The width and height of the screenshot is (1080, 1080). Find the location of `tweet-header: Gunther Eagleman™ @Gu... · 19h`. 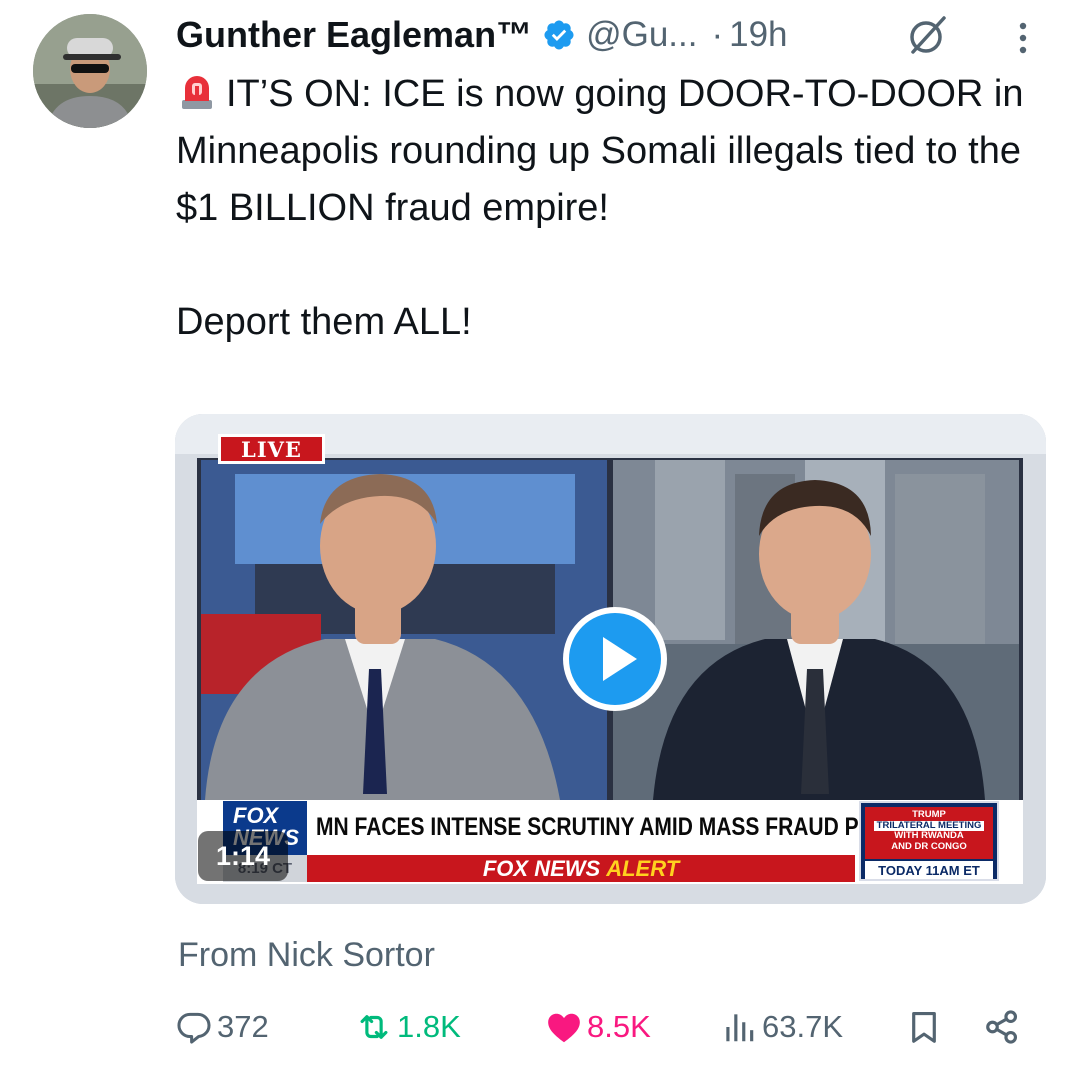

tweet-header: Gunther Eagleman™ @Gu... · 19h is located at coordinates (616, 35).